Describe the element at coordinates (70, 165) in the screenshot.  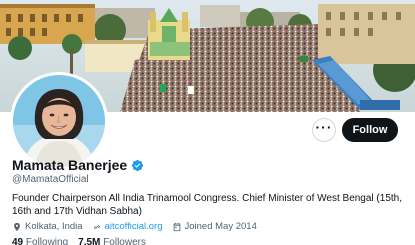
I see `display-name-text: Mamata Banerjee` at that location.